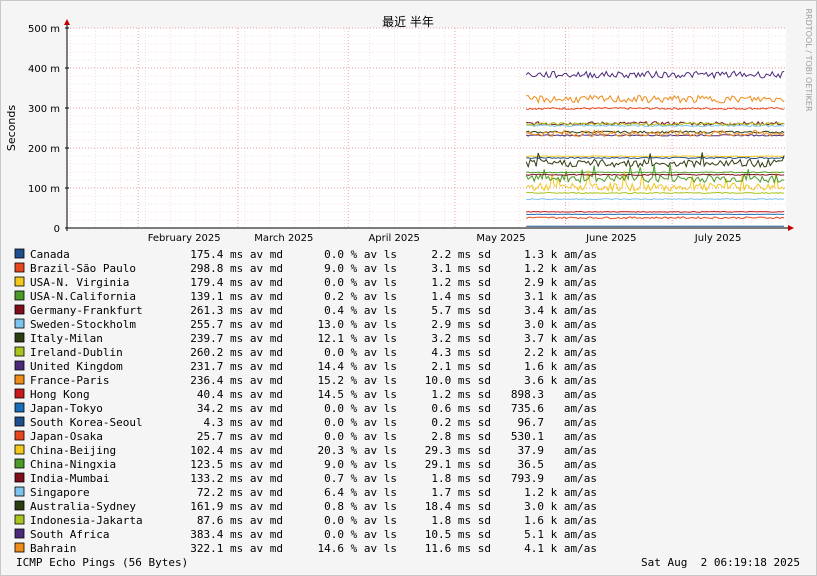 The height and width of the screenshot is (576, 817). What do you see at coordinates (184, 238) in the screenshot?
I see `x-tick-label: February 2025` at bounding box center [184, 238].